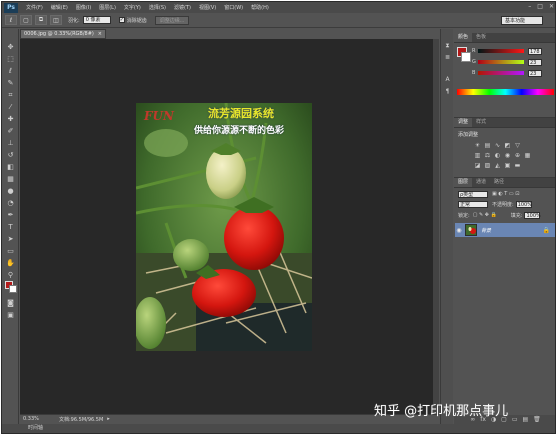 This screenshot has width=558, height=436. What do you see at coordinates (507, 155) in the screenshot?
I see `photo-filter-icon: ◉` at bounding box center [507, 155].